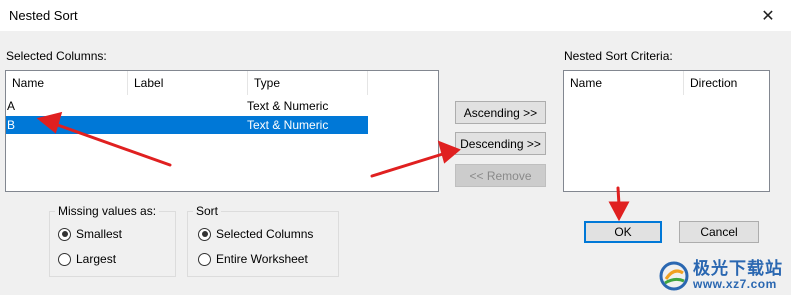 This screenshot has width=791, height=295. What do you see at coordinates (619, 211) in the screenshot?
I see `arrowhead-ok` at bounding box center [619, 211].